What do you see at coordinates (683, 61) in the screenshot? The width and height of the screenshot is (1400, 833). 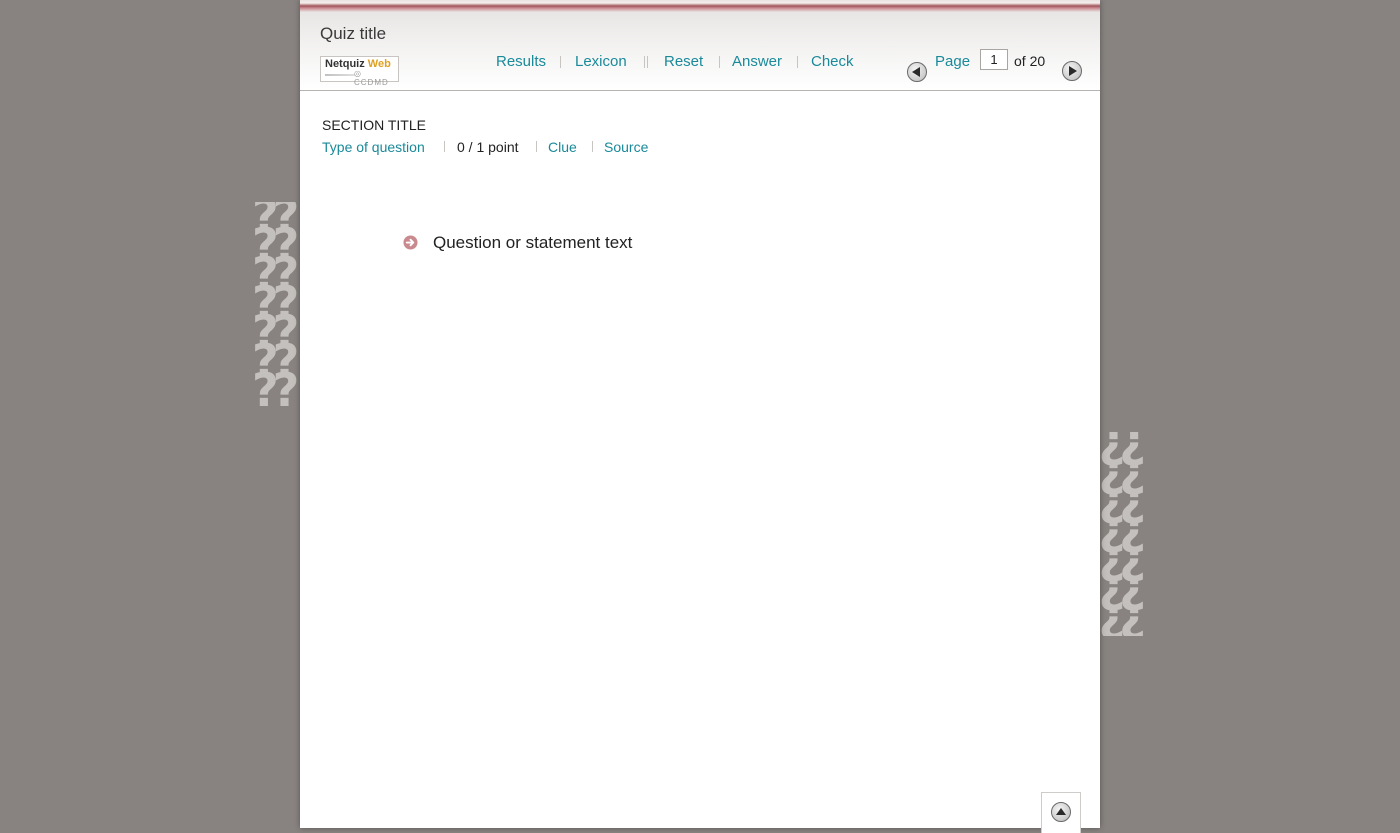 I see `reset-link: Reset` at bounding box center [683, 61].